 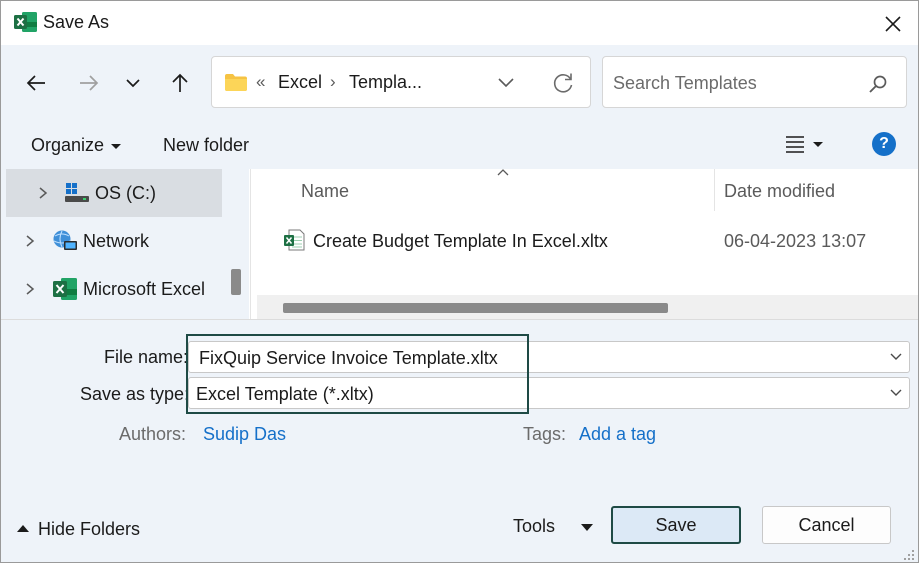 I want to click on back-button, so click(x=36, y=83).